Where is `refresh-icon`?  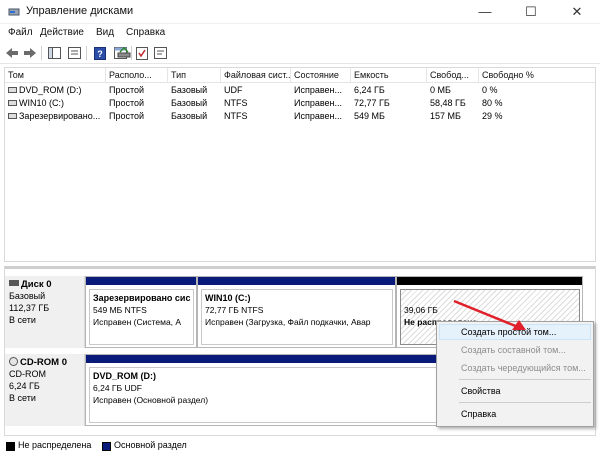 refresh-icon is located at coordinates (160, 53).